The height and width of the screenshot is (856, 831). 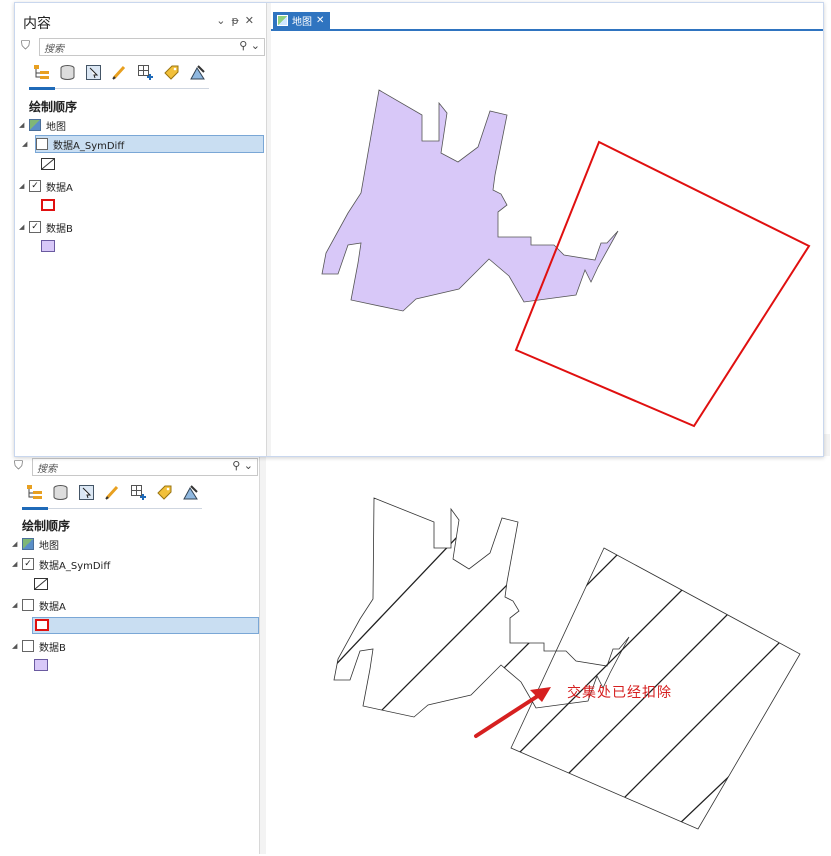 What do you see at coordinates (143, 144) in the screenshot?
I see `tree-item-layer-symdiff: ◢ 数据A_SymDiff` at bounding box center [143, 144].